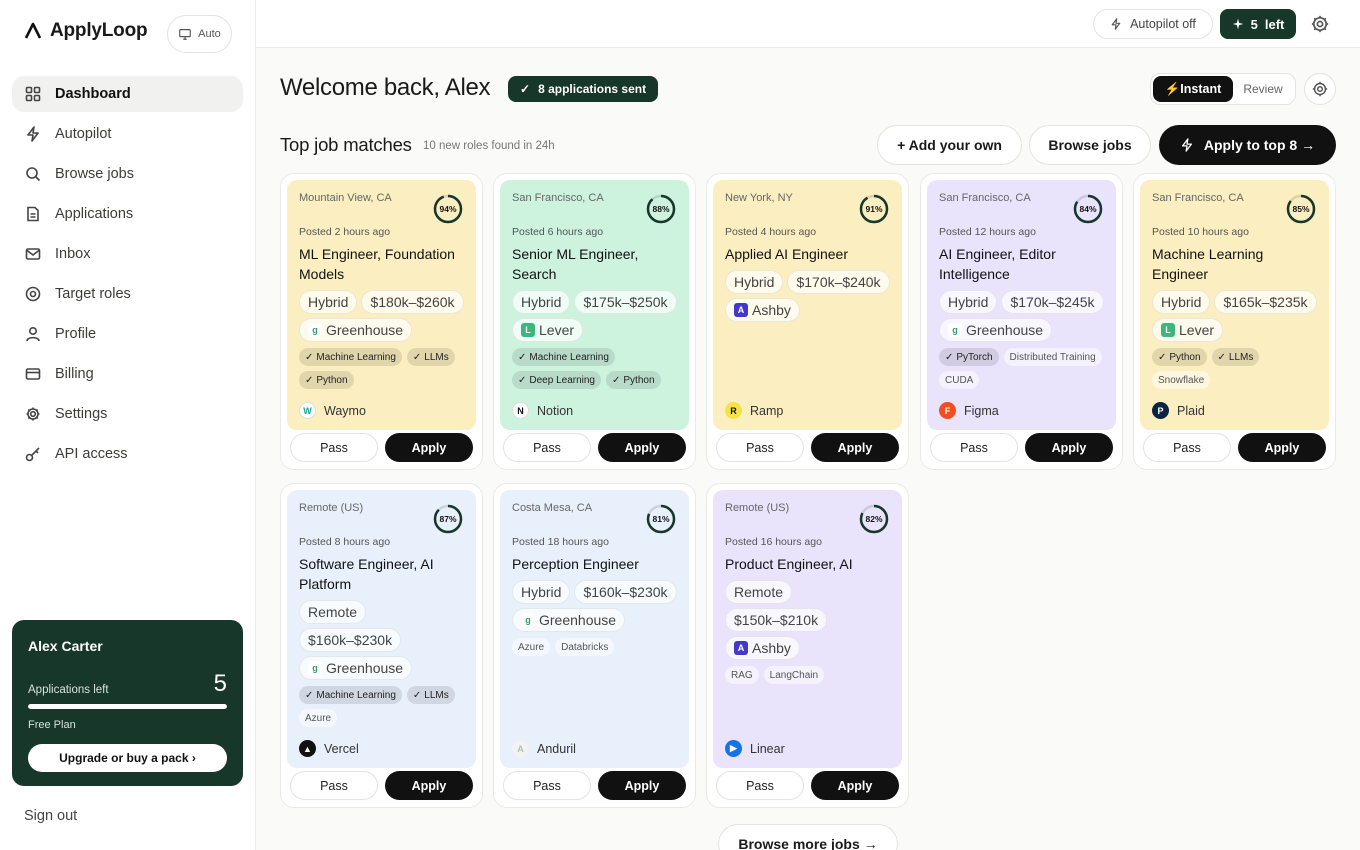 The image size is (1360, 850). I want to click on job-chip: Remote, so click(333, 612).